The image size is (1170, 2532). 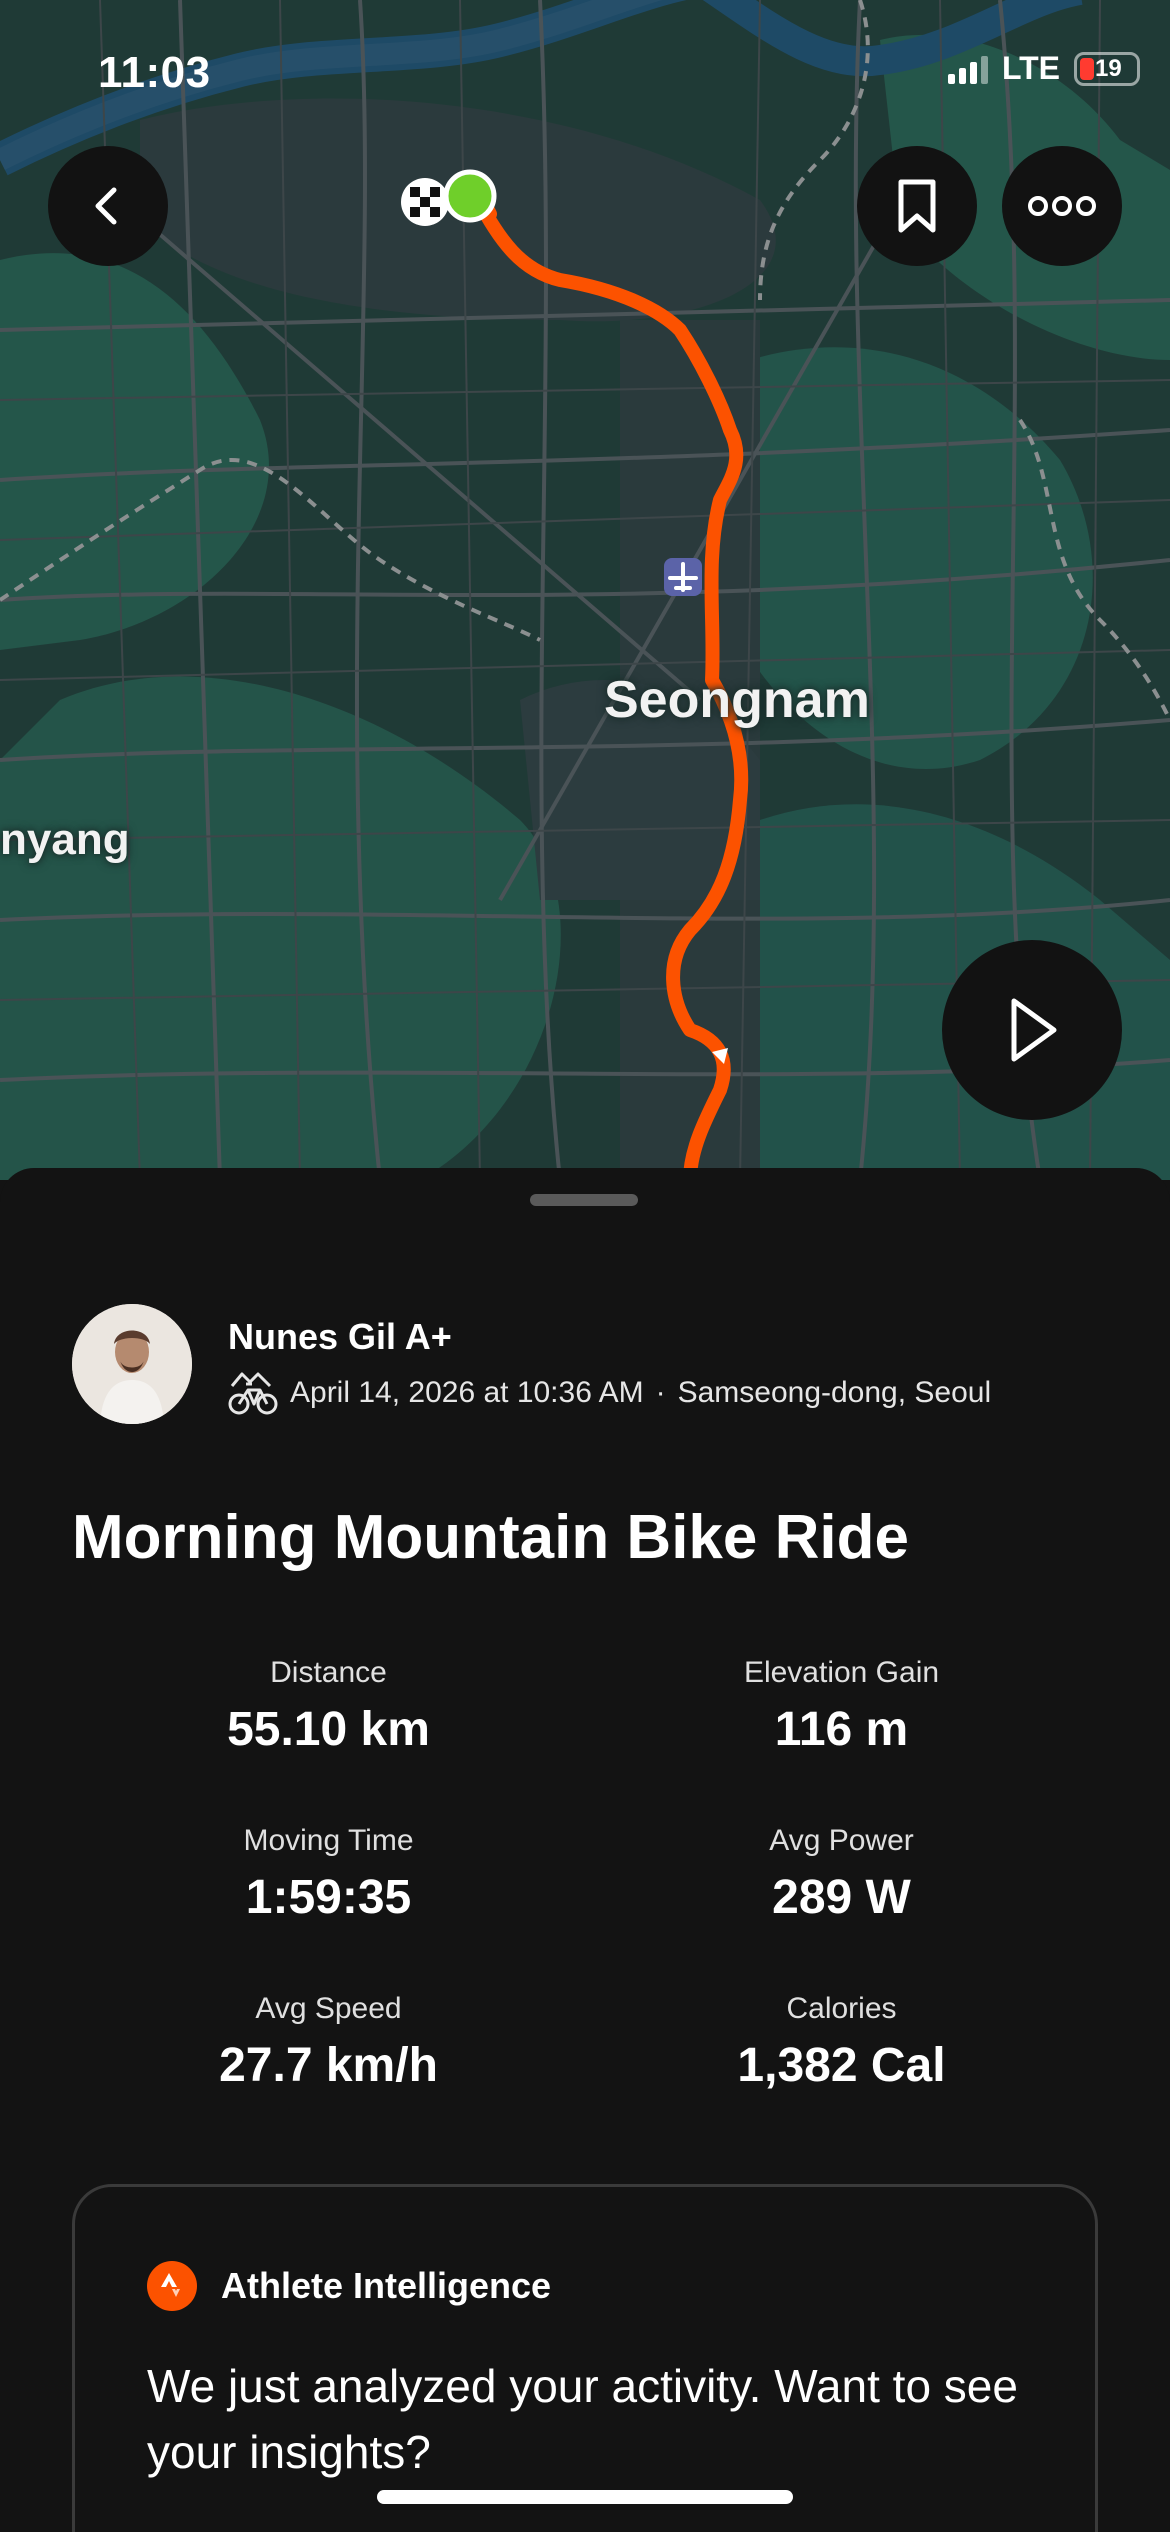 What do you see at coordinates (328, 1672) in the screenshot?
I see `stat-label: Distance` at bounding box center [328, 1672].